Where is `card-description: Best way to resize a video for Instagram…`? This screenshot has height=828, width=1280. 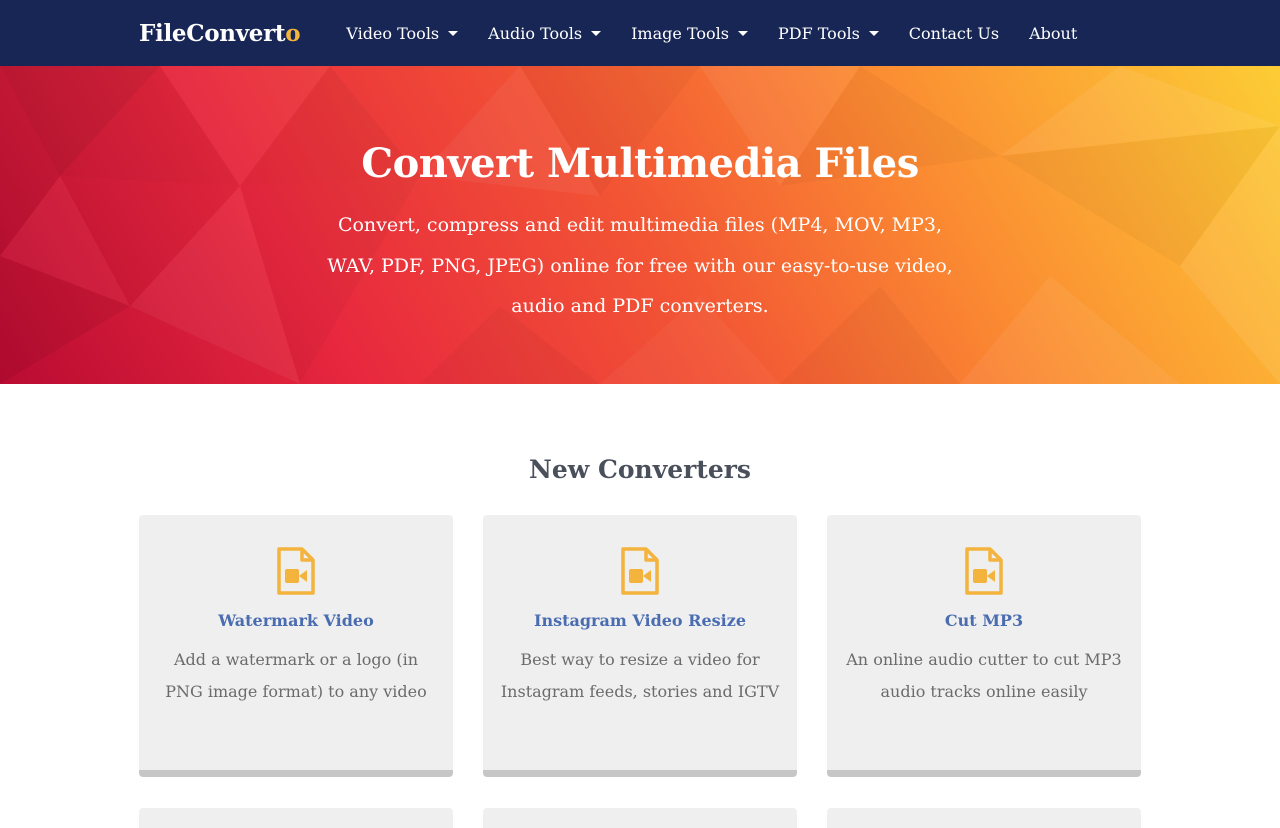 card-description: Best way to resize a video for Instagram… is located at coordinates (640, 675).